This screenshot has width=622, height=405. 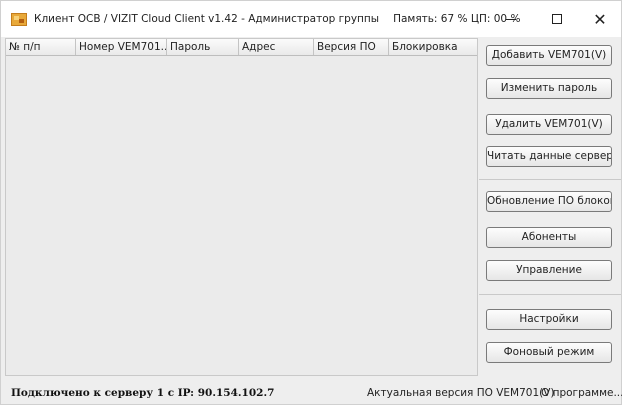 I want to click on change-password-button: Изменить пароль, so click(x=549, y=88).